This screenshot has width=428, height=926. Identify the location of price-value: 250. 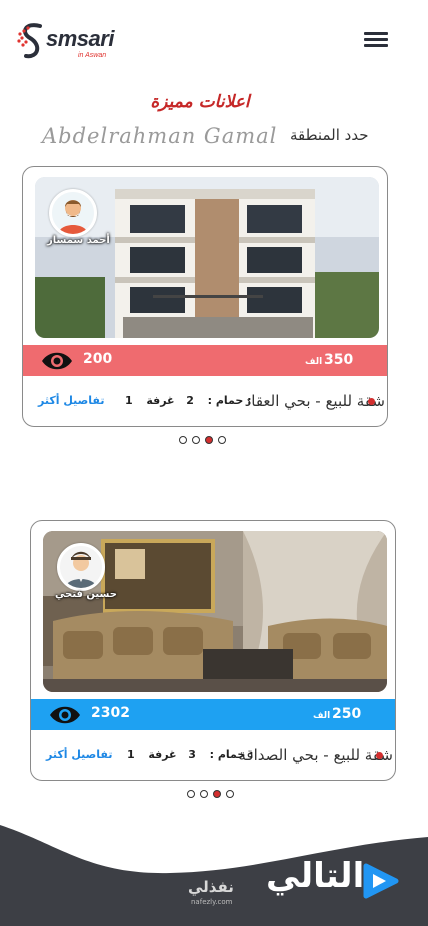
(347, 714).